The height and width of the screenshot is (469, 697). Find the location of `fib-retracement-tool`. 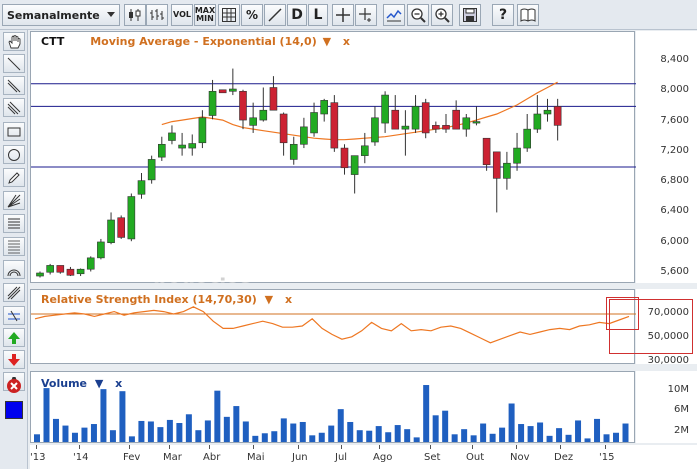

fib-retracement-tool is located at coordinates (14, 223).